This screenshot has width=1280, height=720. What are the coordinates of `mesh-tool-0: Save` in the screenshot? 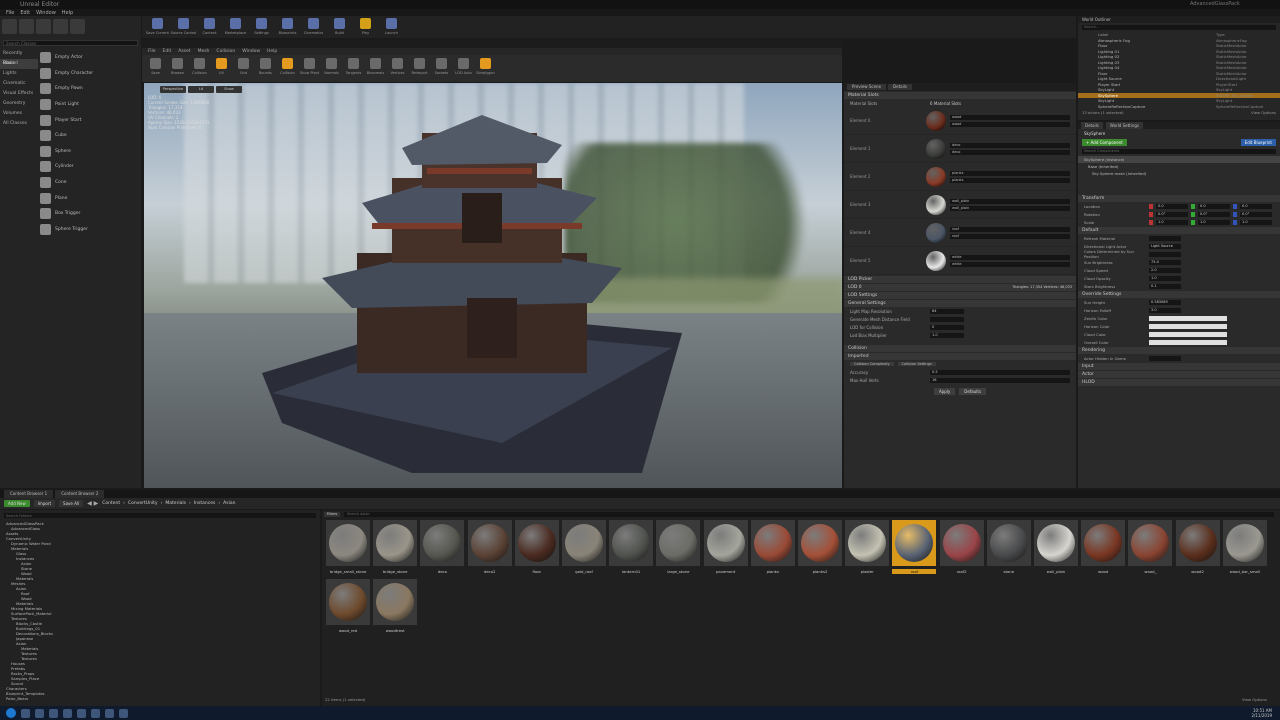 It's located at (155, 67).